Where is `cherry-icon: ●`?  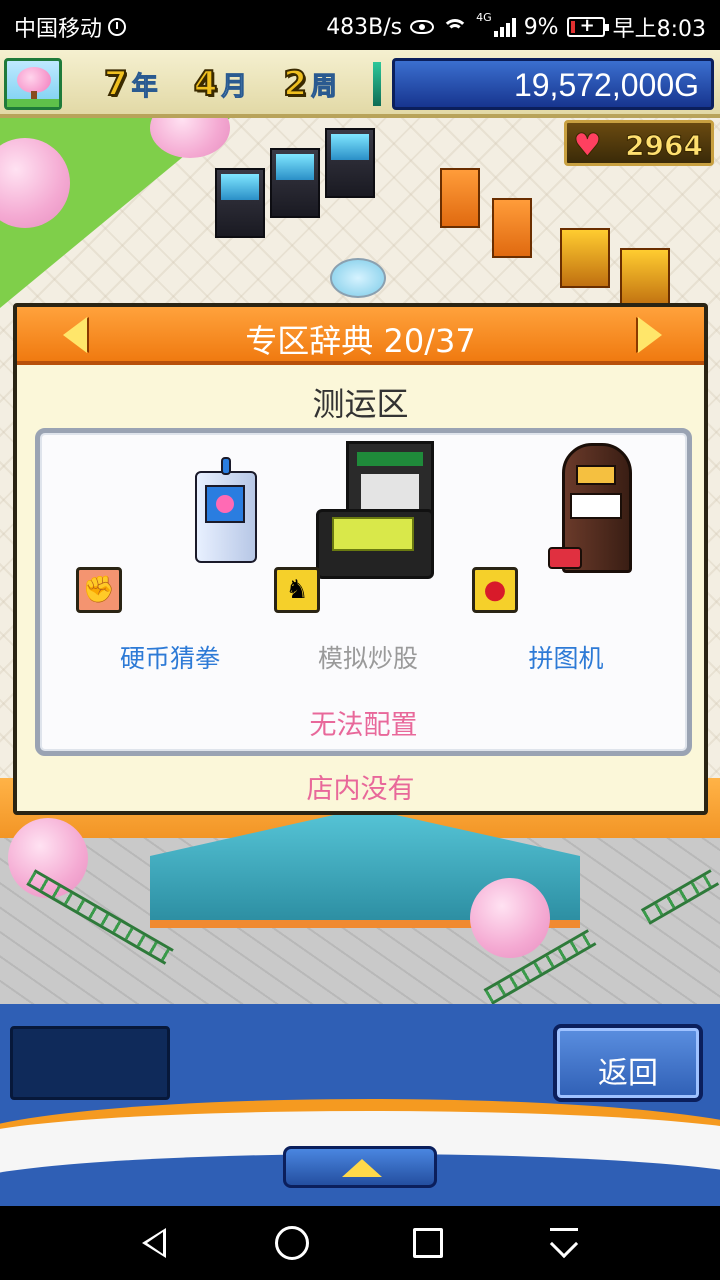
cherry-icon: ● is located at coordinates (495, 590).